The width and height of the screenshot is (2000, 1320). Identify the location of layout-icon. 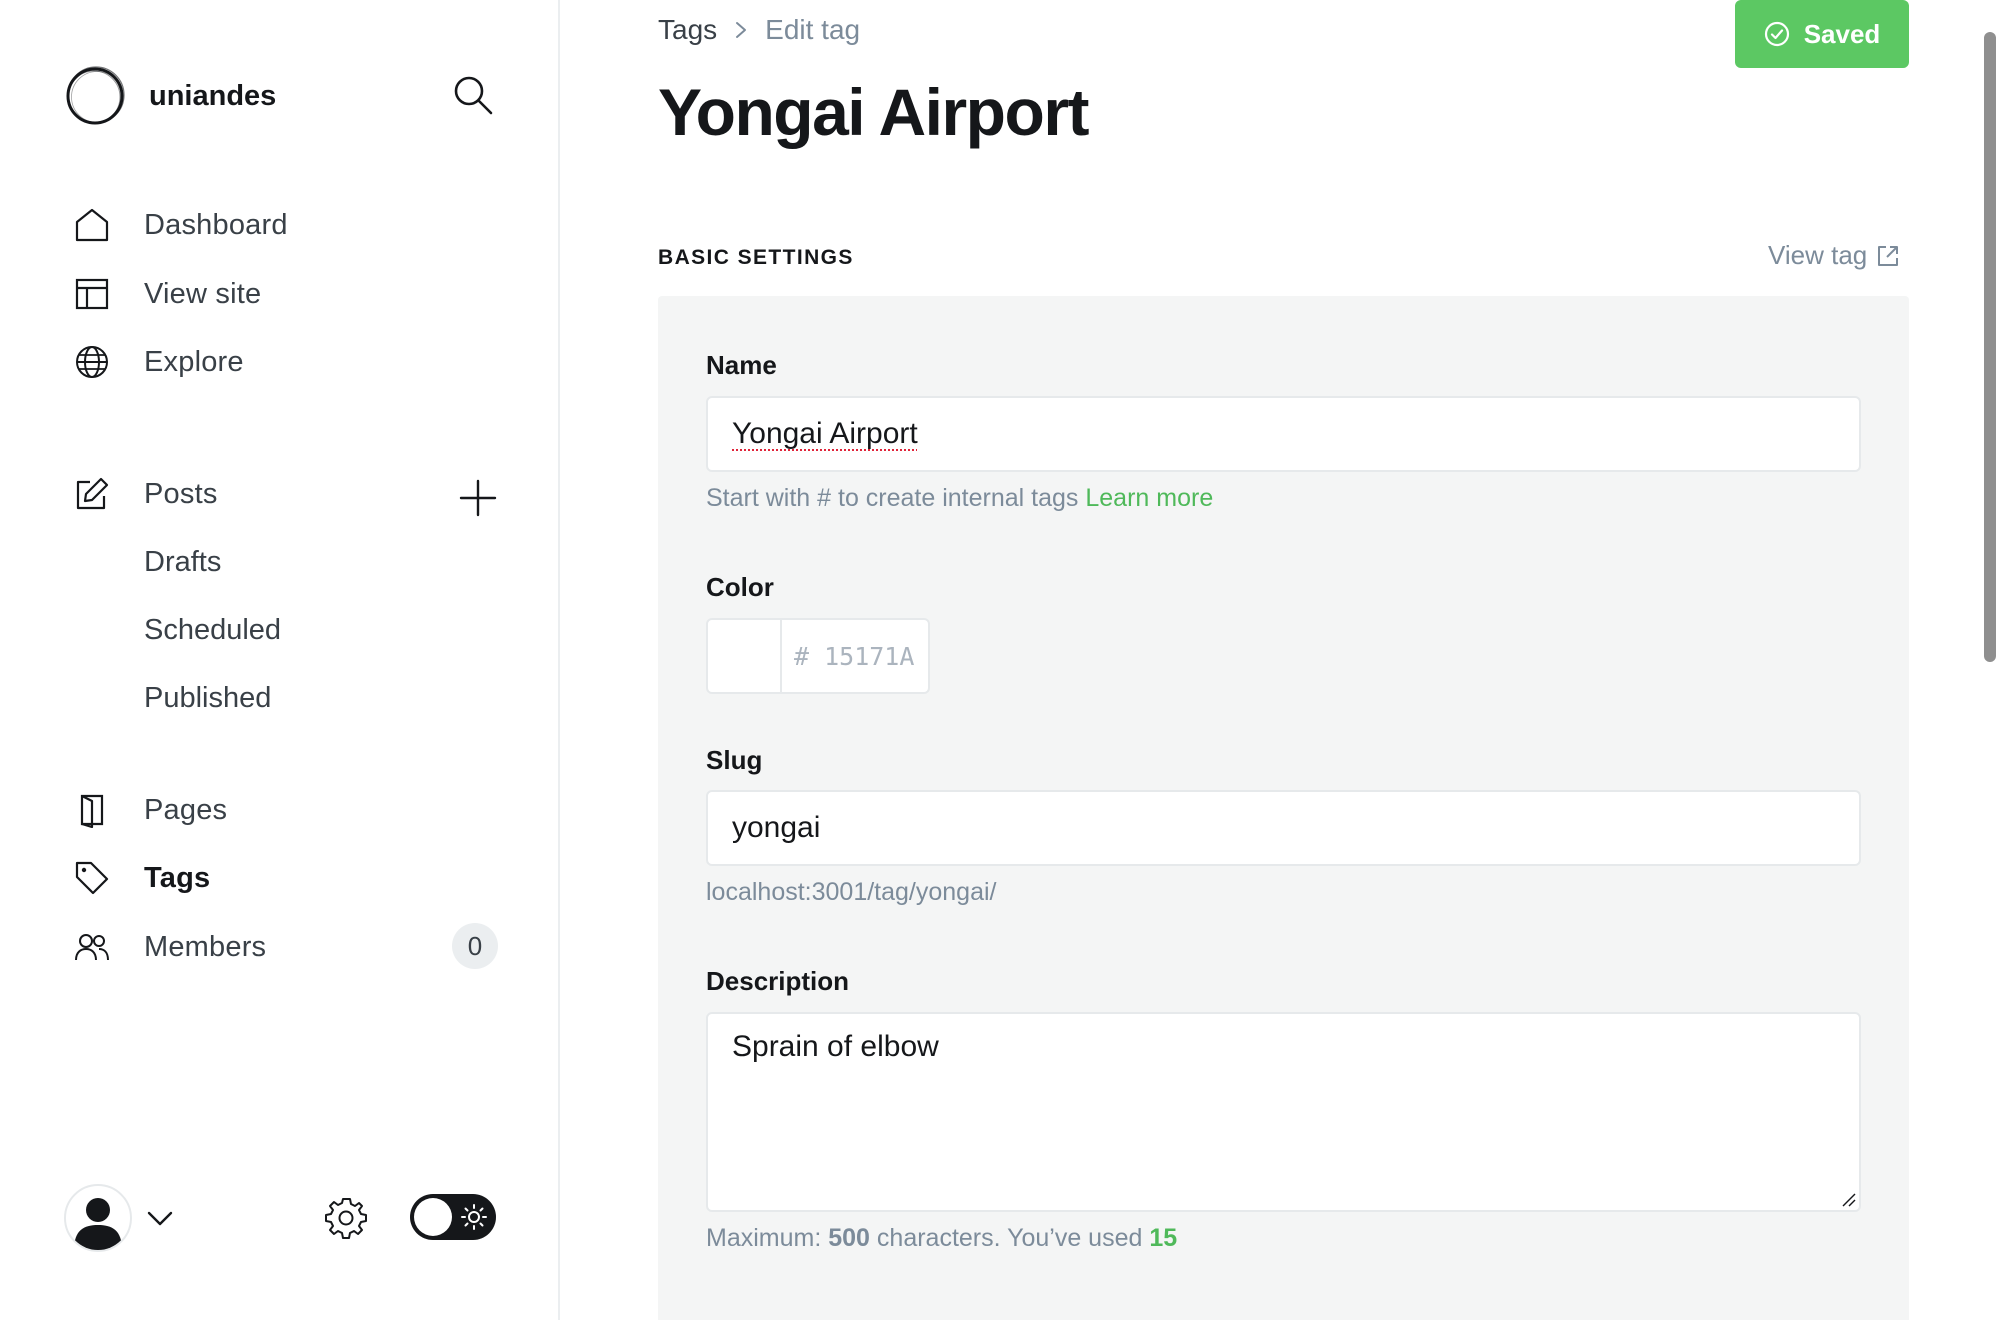
(92, 294).